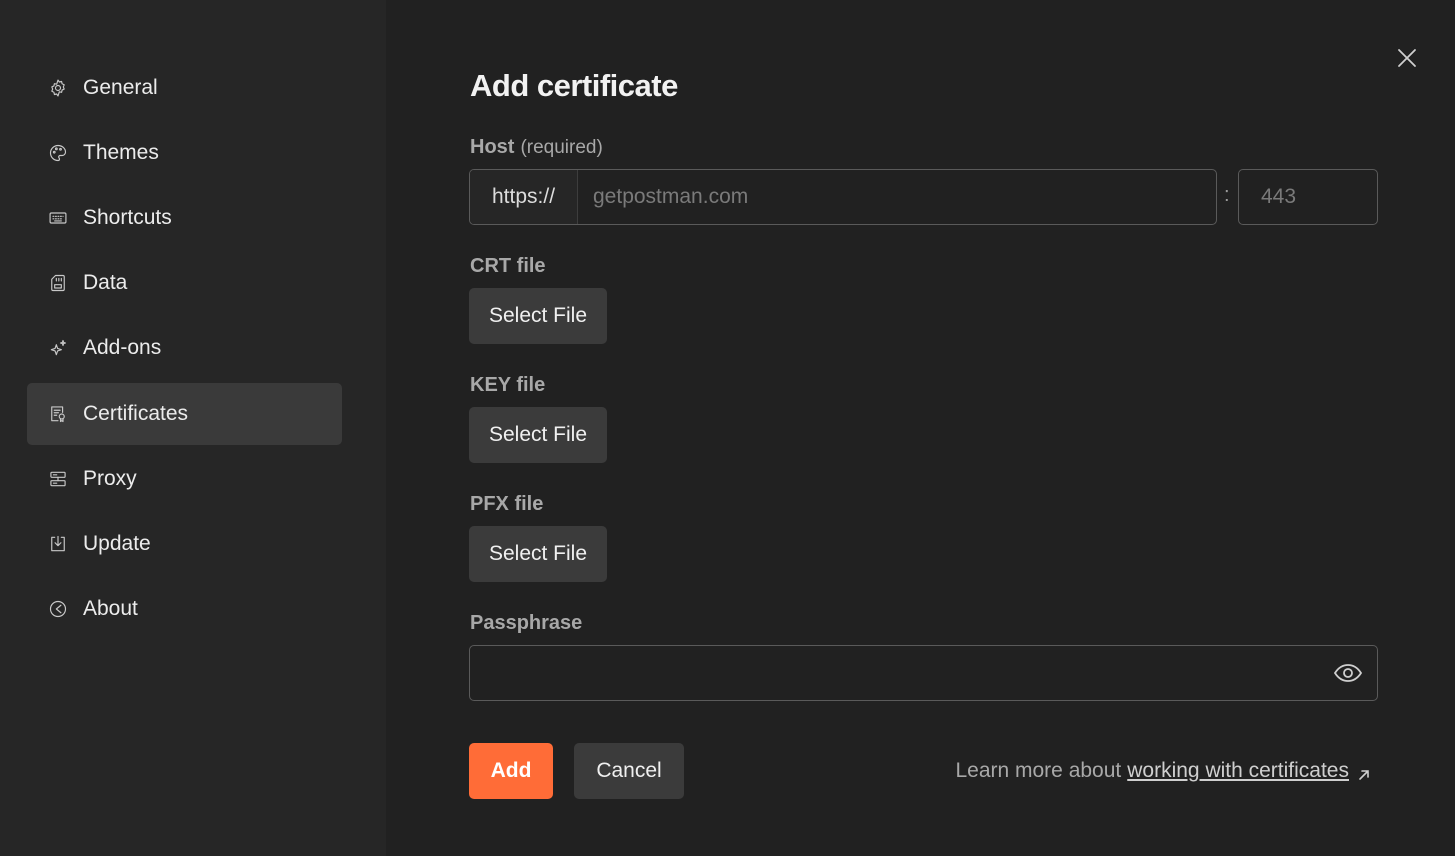 Image resolution: width=1455 pixels, height=856 pixels. What do you see at coordinates (136, 413) in the screenshot?
I see `sidebar-item-label: Certificates` at bounding box center [136, 413].